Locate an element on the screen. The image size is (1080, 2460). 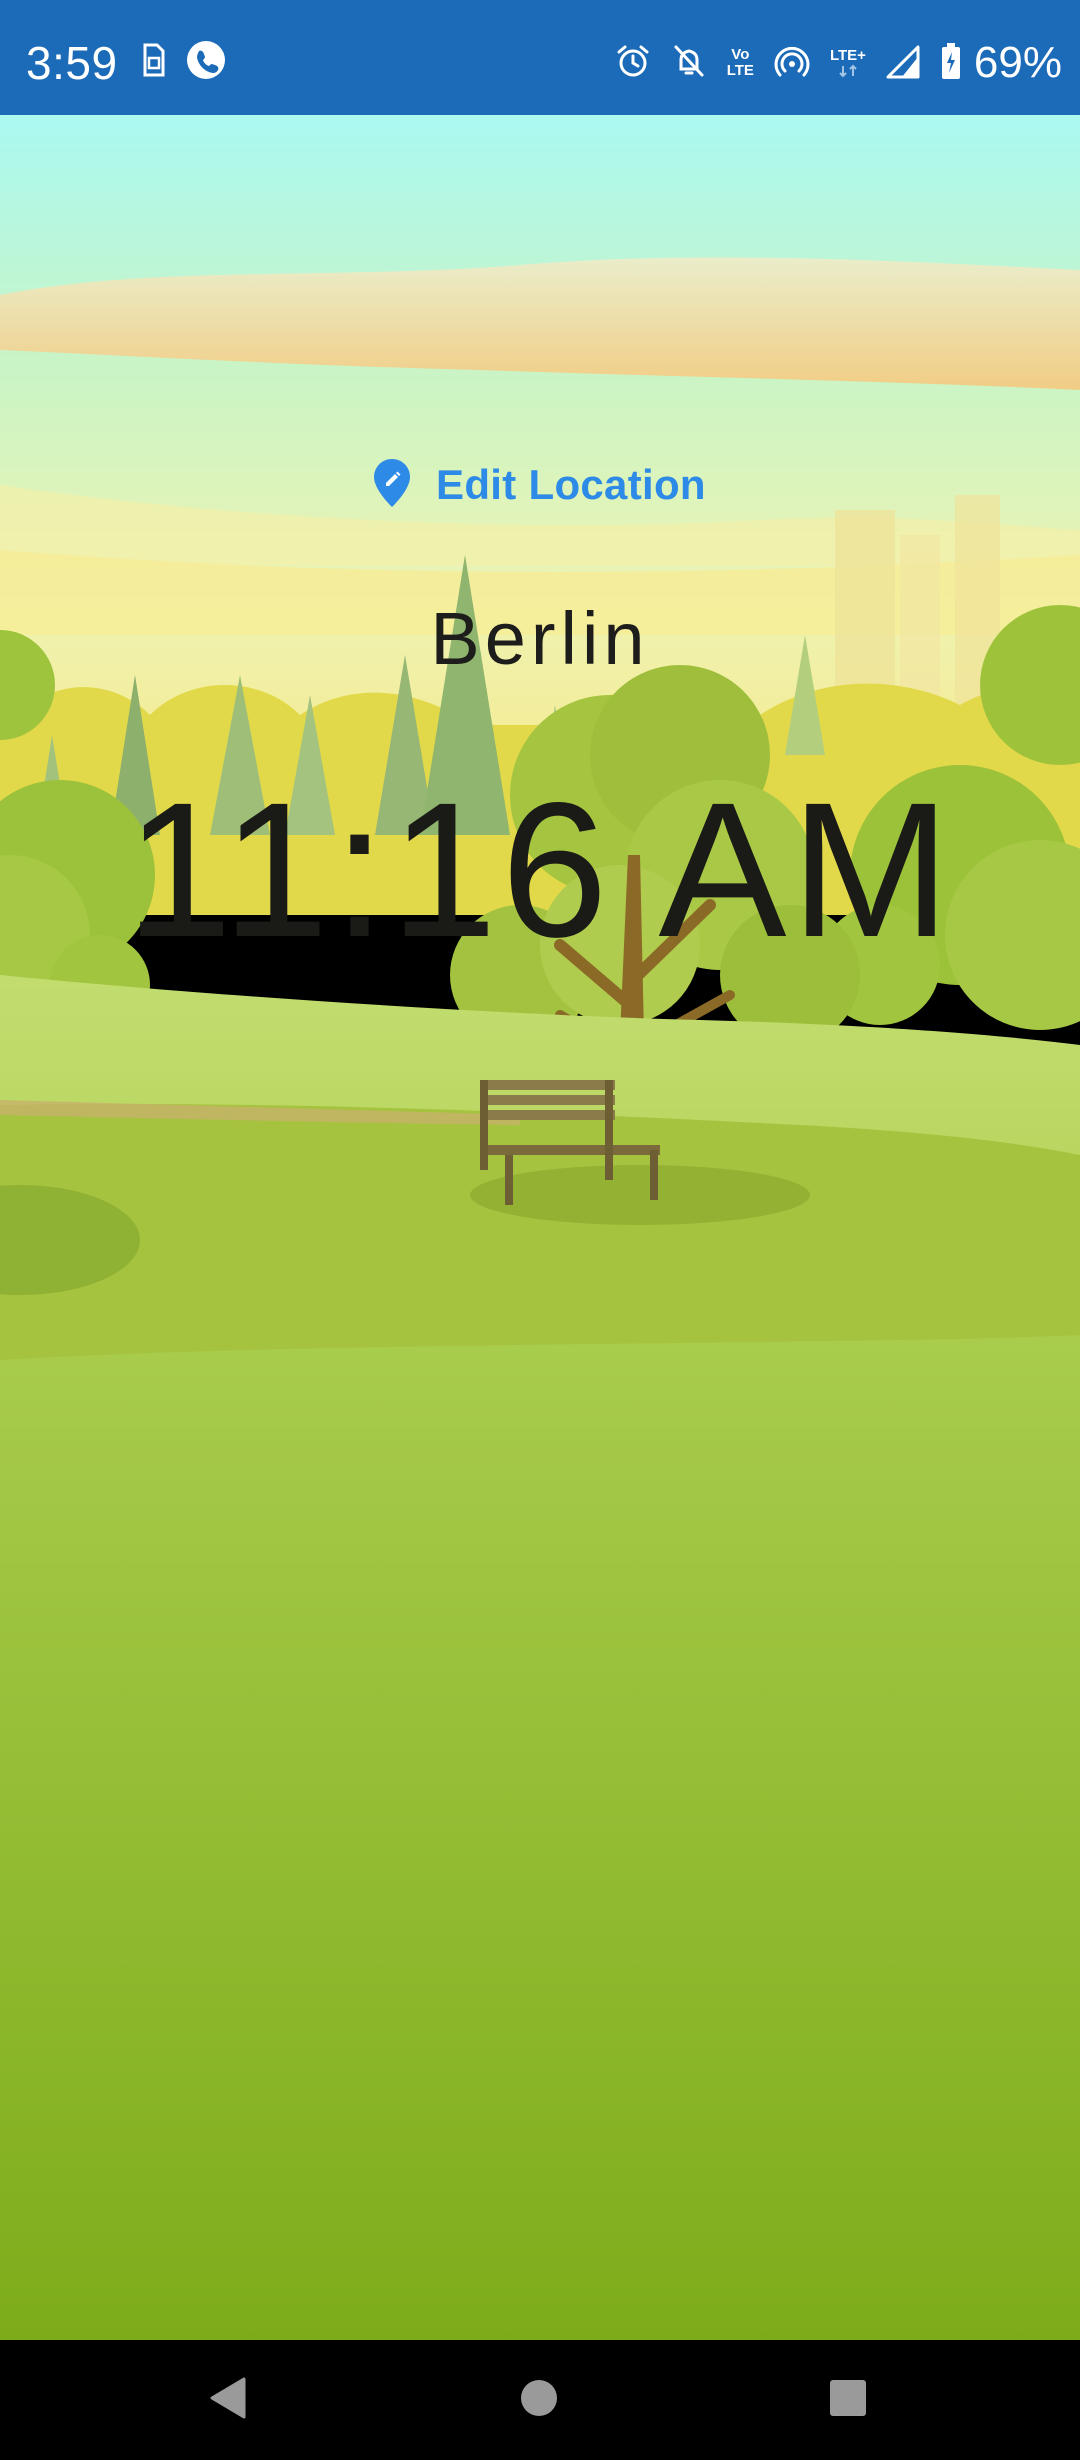
location-name: Berlin is located at coordinates (540, 638).